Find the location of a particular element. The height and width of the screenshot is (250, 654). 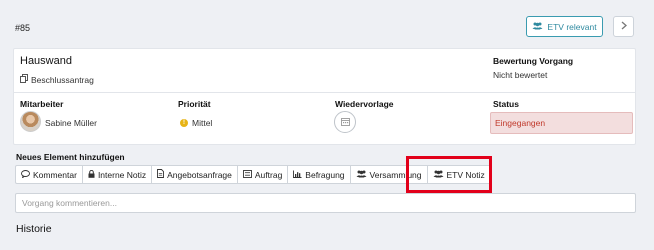

lock-icon is located at coordinates (91, 174).